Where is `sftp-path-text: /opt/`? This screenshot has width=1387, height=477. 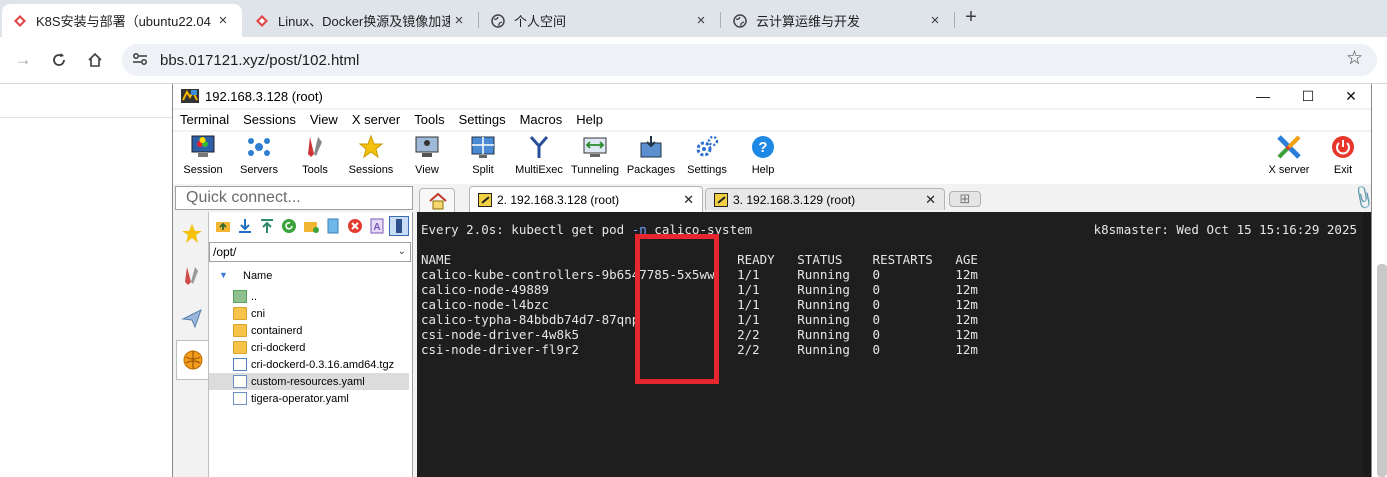 sftp-path-text: /opt/ is located at coordinates (225, 252).